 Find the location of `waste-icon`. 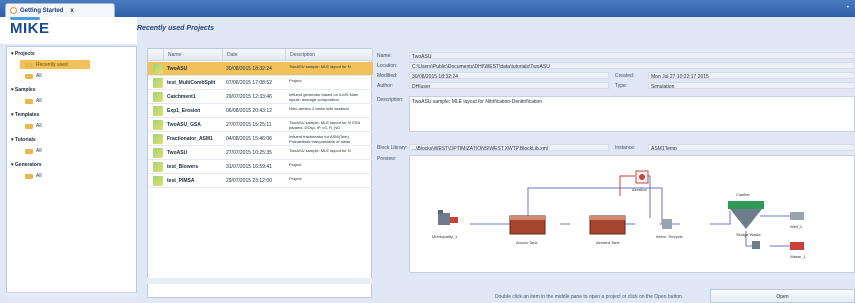

waste-icon is located at coordinates (797, 246).